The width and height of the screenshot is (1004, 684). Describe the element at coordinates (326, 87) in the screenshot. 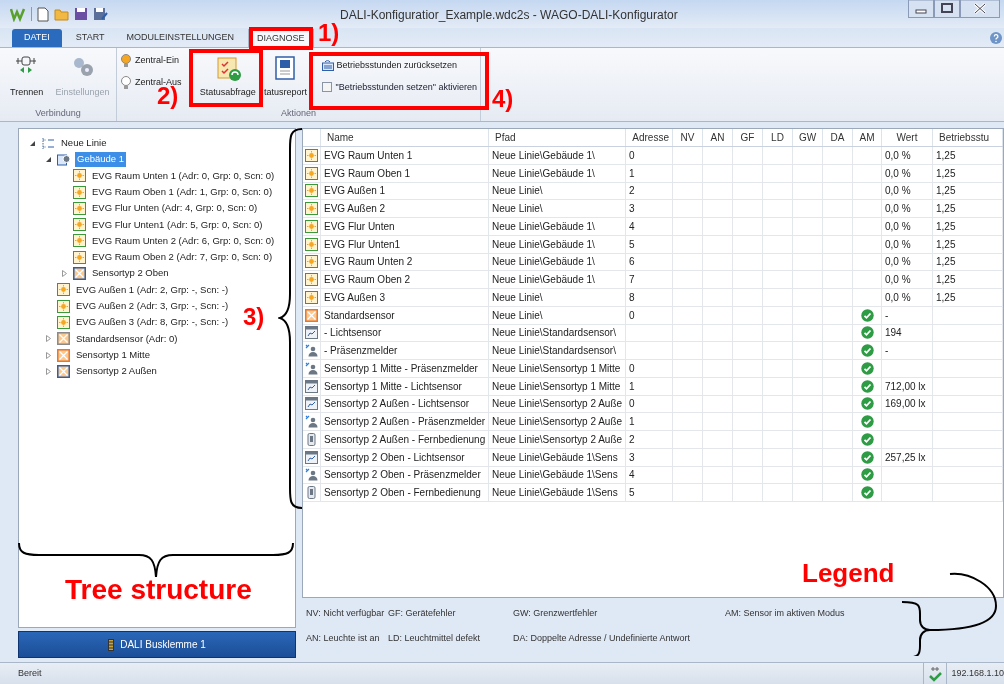

I see `checkbox` at that location.